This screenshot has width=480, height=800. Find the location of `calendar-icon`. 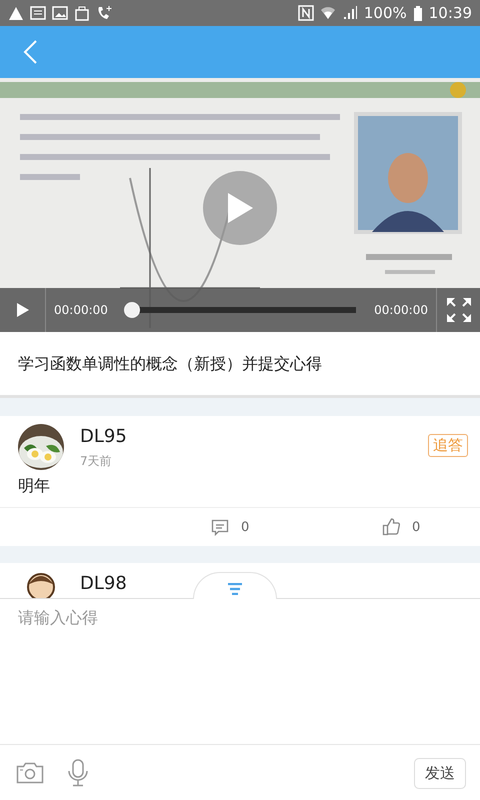

calendar-icon is located at coordinates (38, 13).